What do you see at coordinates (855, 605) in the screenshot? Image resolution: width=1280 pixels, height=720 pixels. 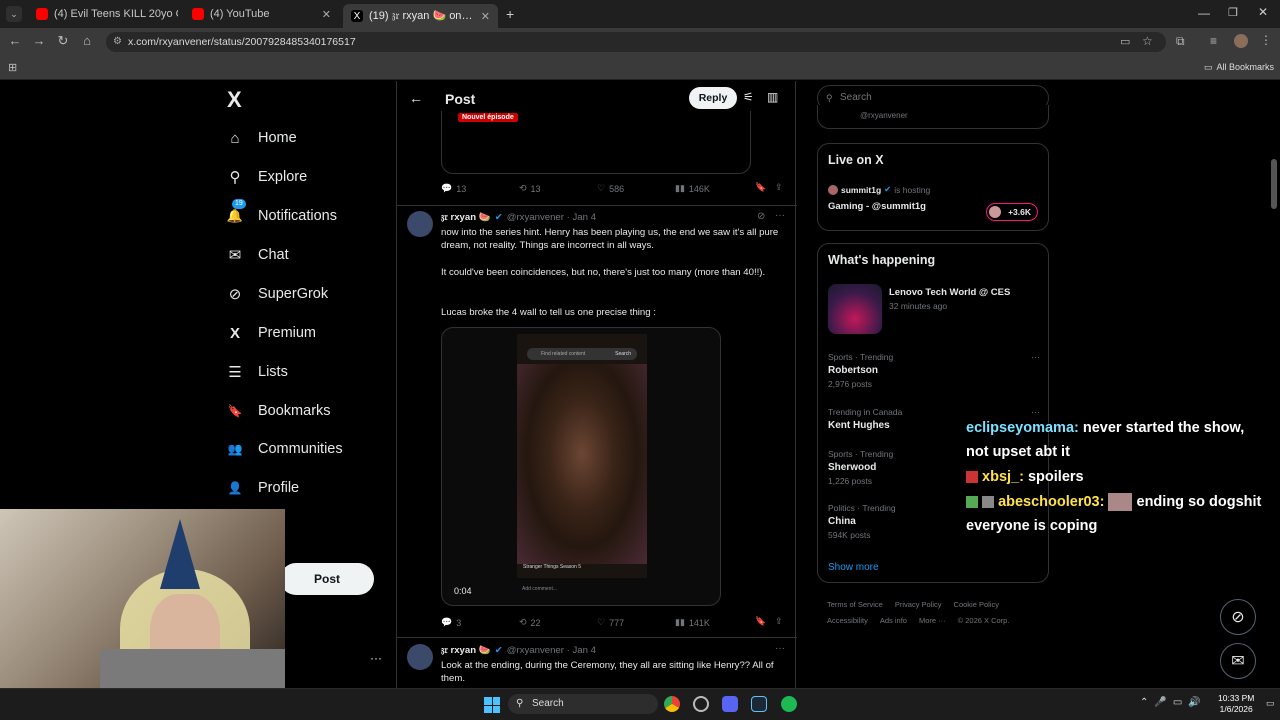 I see `footer-link: Terms of Service` at bounding box center [855, 605].